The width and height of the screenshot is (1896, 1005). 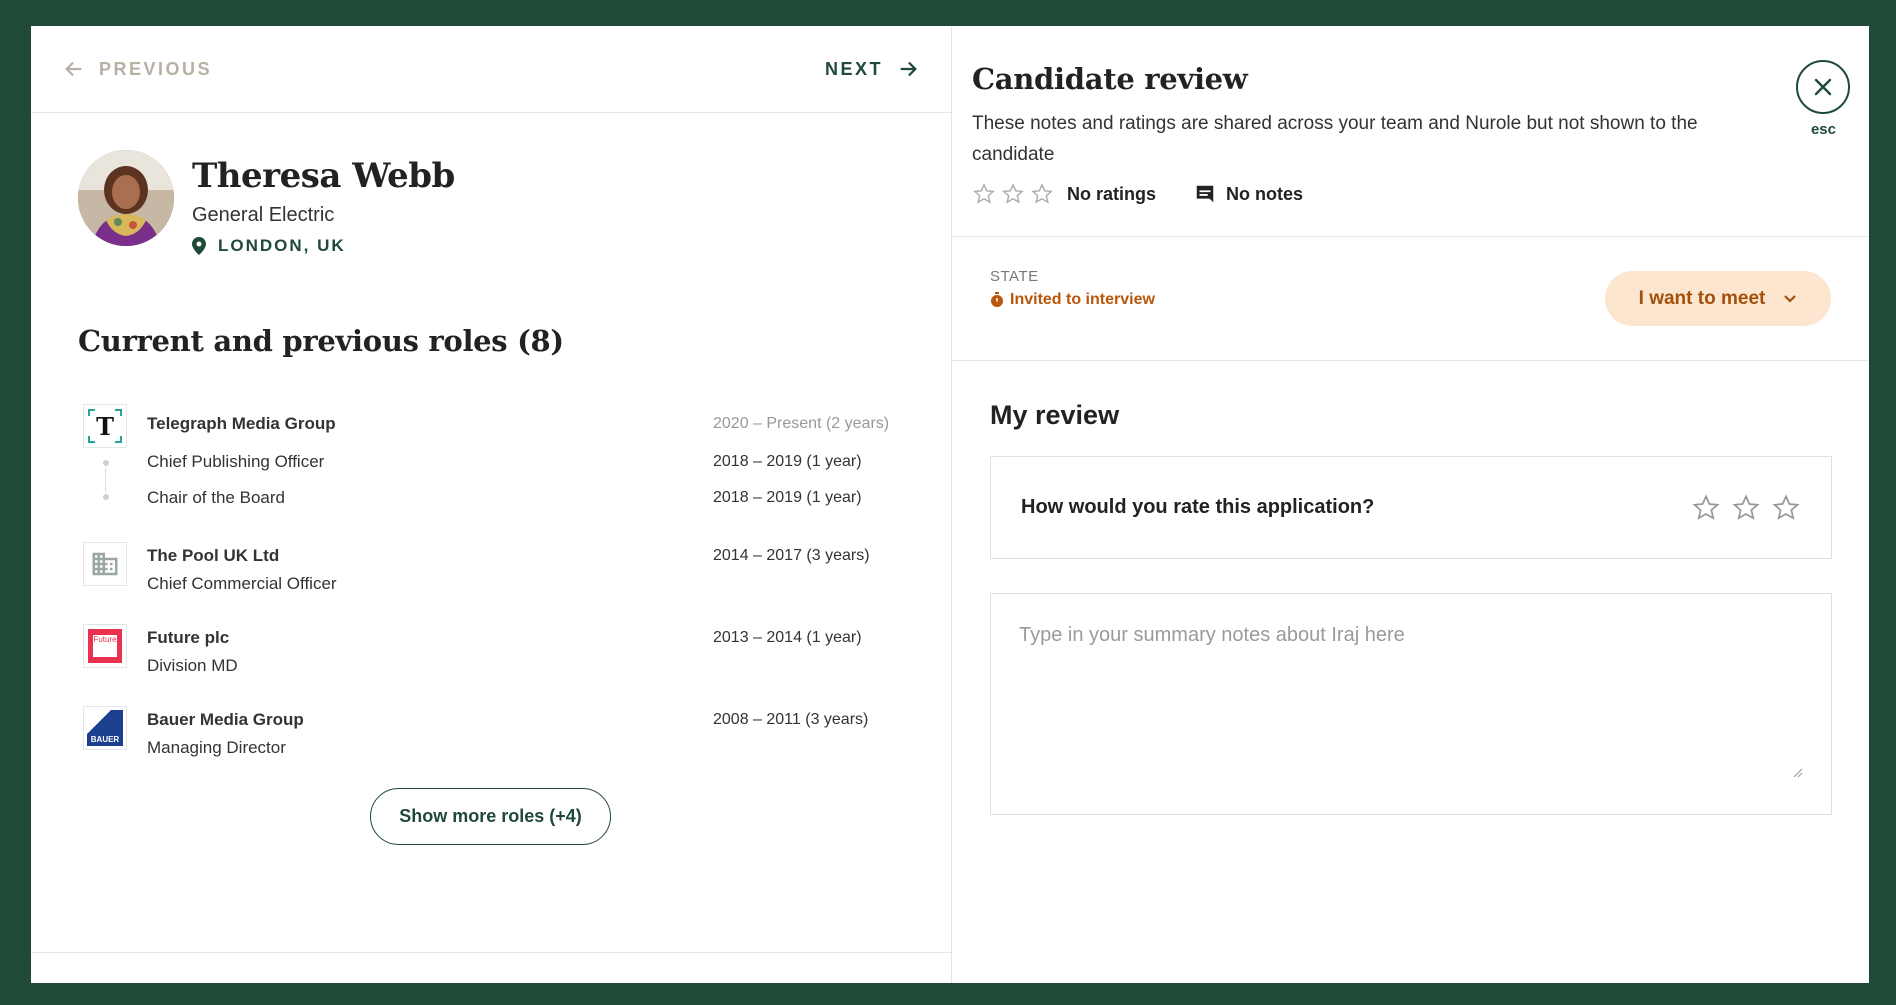 What do you see at coordinates (263, 215) in the screenshot?
I see `candidate-company: General Electric` at bounding box center [263, 215].